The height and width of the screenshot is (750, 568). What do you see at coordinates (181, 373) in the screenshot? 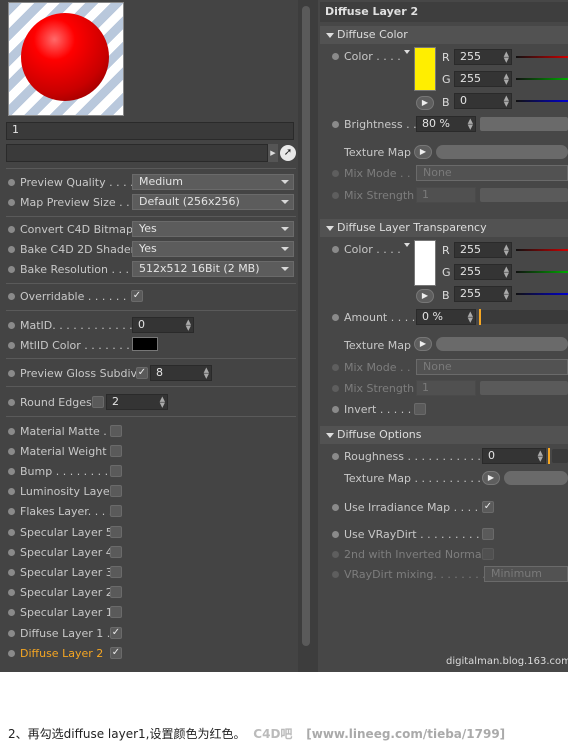
I see `preview-gloss-input: 8 ▲ ▼` at bounding box center [181, 373].